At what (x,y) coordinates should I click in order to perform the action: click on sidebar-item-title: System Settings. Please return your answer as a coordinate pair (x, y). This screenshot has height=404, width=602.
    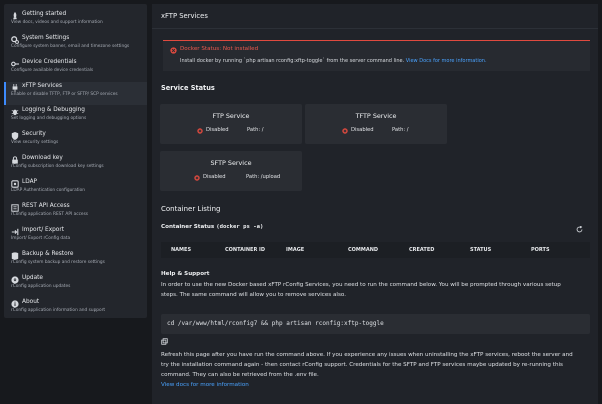
    Looking at the image, I should click on (46, 38).